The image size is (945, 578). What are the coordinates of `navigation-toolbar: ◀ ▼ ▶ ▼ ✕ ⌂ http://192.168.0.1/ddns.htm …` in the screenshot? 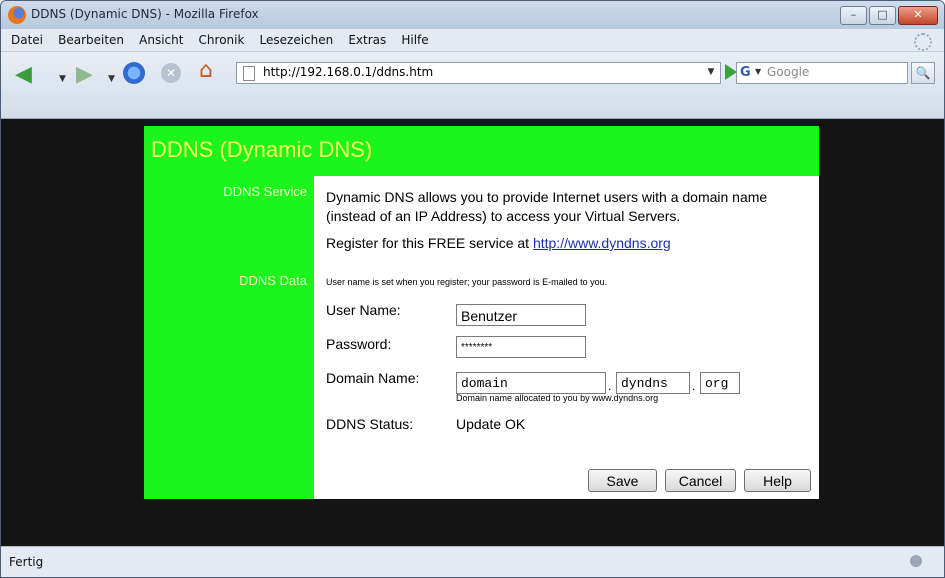 It's located at (472, 85).